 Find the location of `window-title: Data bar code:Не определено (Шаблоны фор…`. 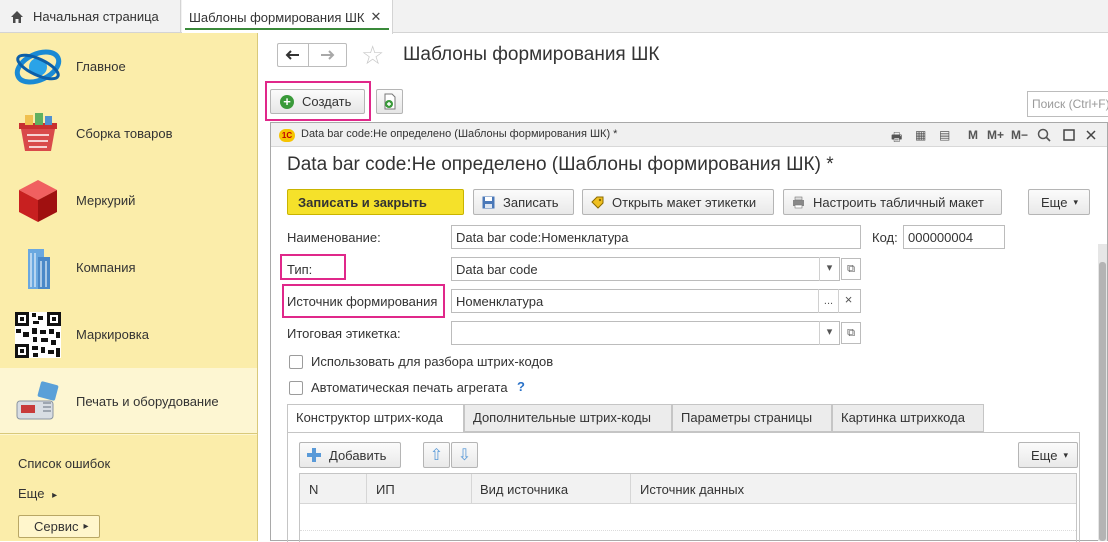

window-title: Data bar code:Не определено (Шаблоны фор… is located at coordinates (459, 134).